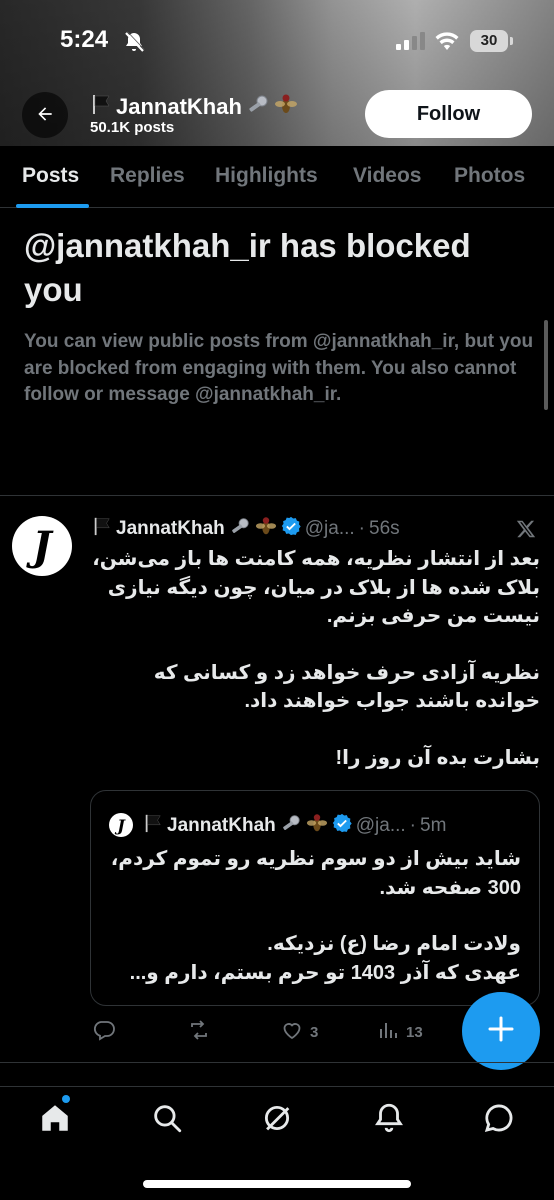  I want to click on home-notification-dot, so click(66, 1099).